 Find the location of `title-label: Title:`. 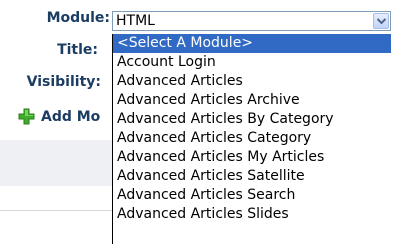

title-label: Title: is located at coordinates (77, 50).